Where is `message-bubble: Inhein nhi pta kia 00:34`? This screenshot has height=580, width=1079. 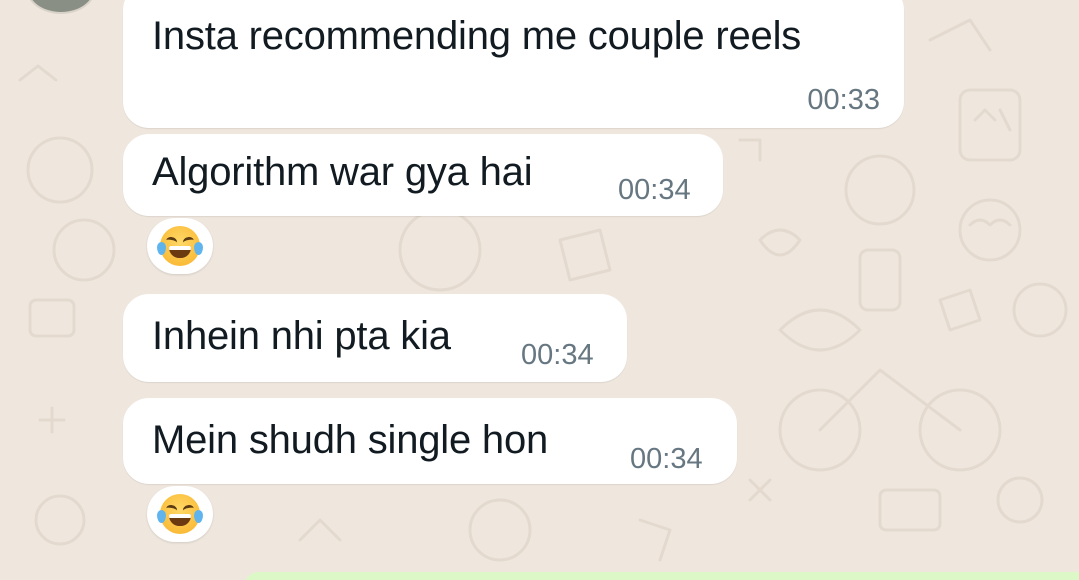
message-bubble: Inhein nhi pta kia 00:34 is located at coordinates (375, 338).